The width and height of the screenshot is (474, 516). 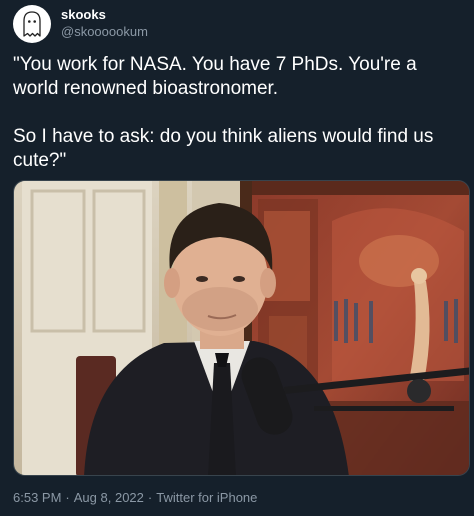 I want to click on ghost-icon, so click(x=32, y=24).